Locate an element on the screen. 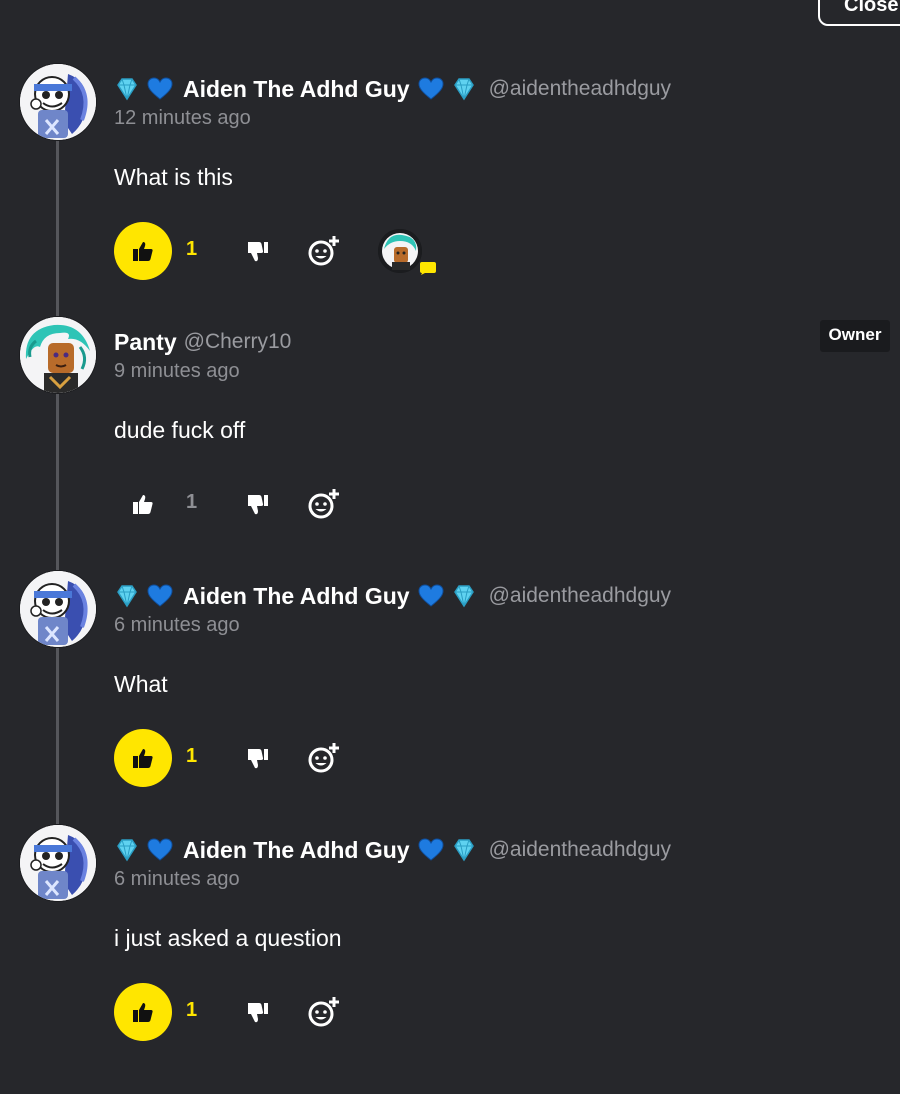 The height and width of the screenshot is (1094, 900). avatar-panty is located at coordinates (58, 355).